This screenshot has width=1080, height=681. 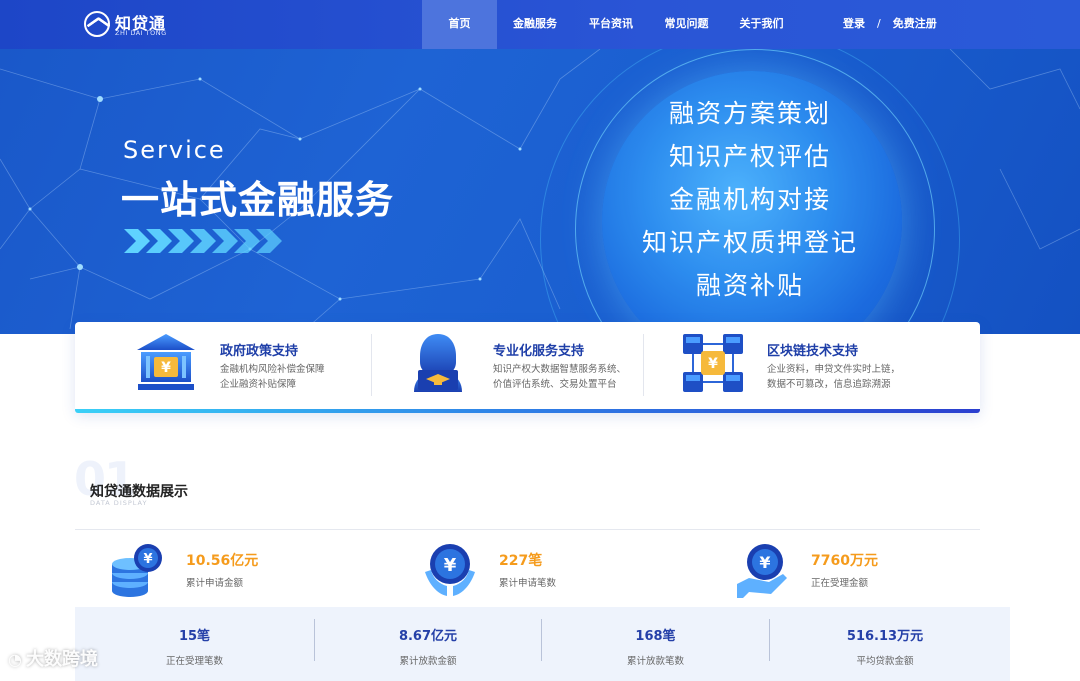 I want to click on bank-icon: ¥, so click(x=166, y=362).